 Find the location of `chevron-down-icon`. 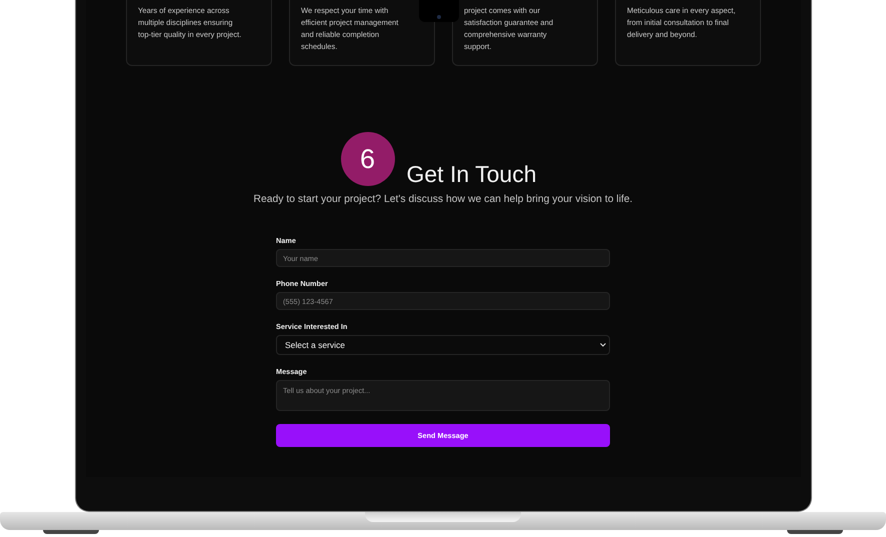

chevron-down-icon is located at coordinates (603, 345).